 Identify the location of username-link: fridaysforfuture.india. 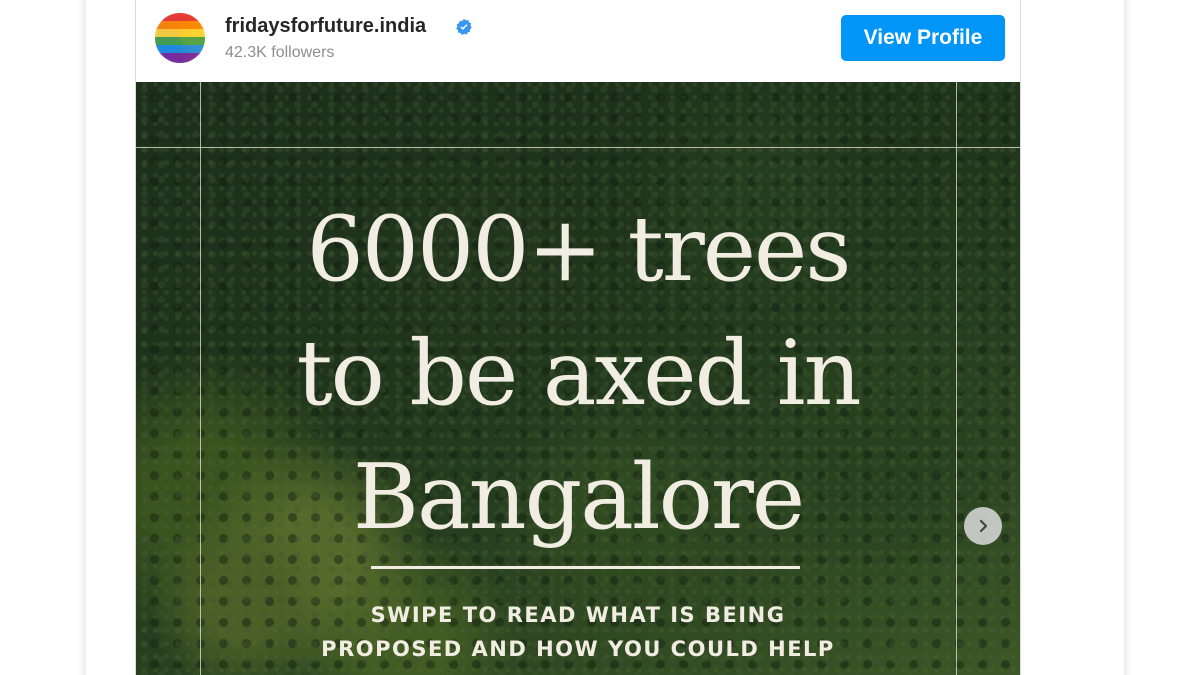
(325, 26).